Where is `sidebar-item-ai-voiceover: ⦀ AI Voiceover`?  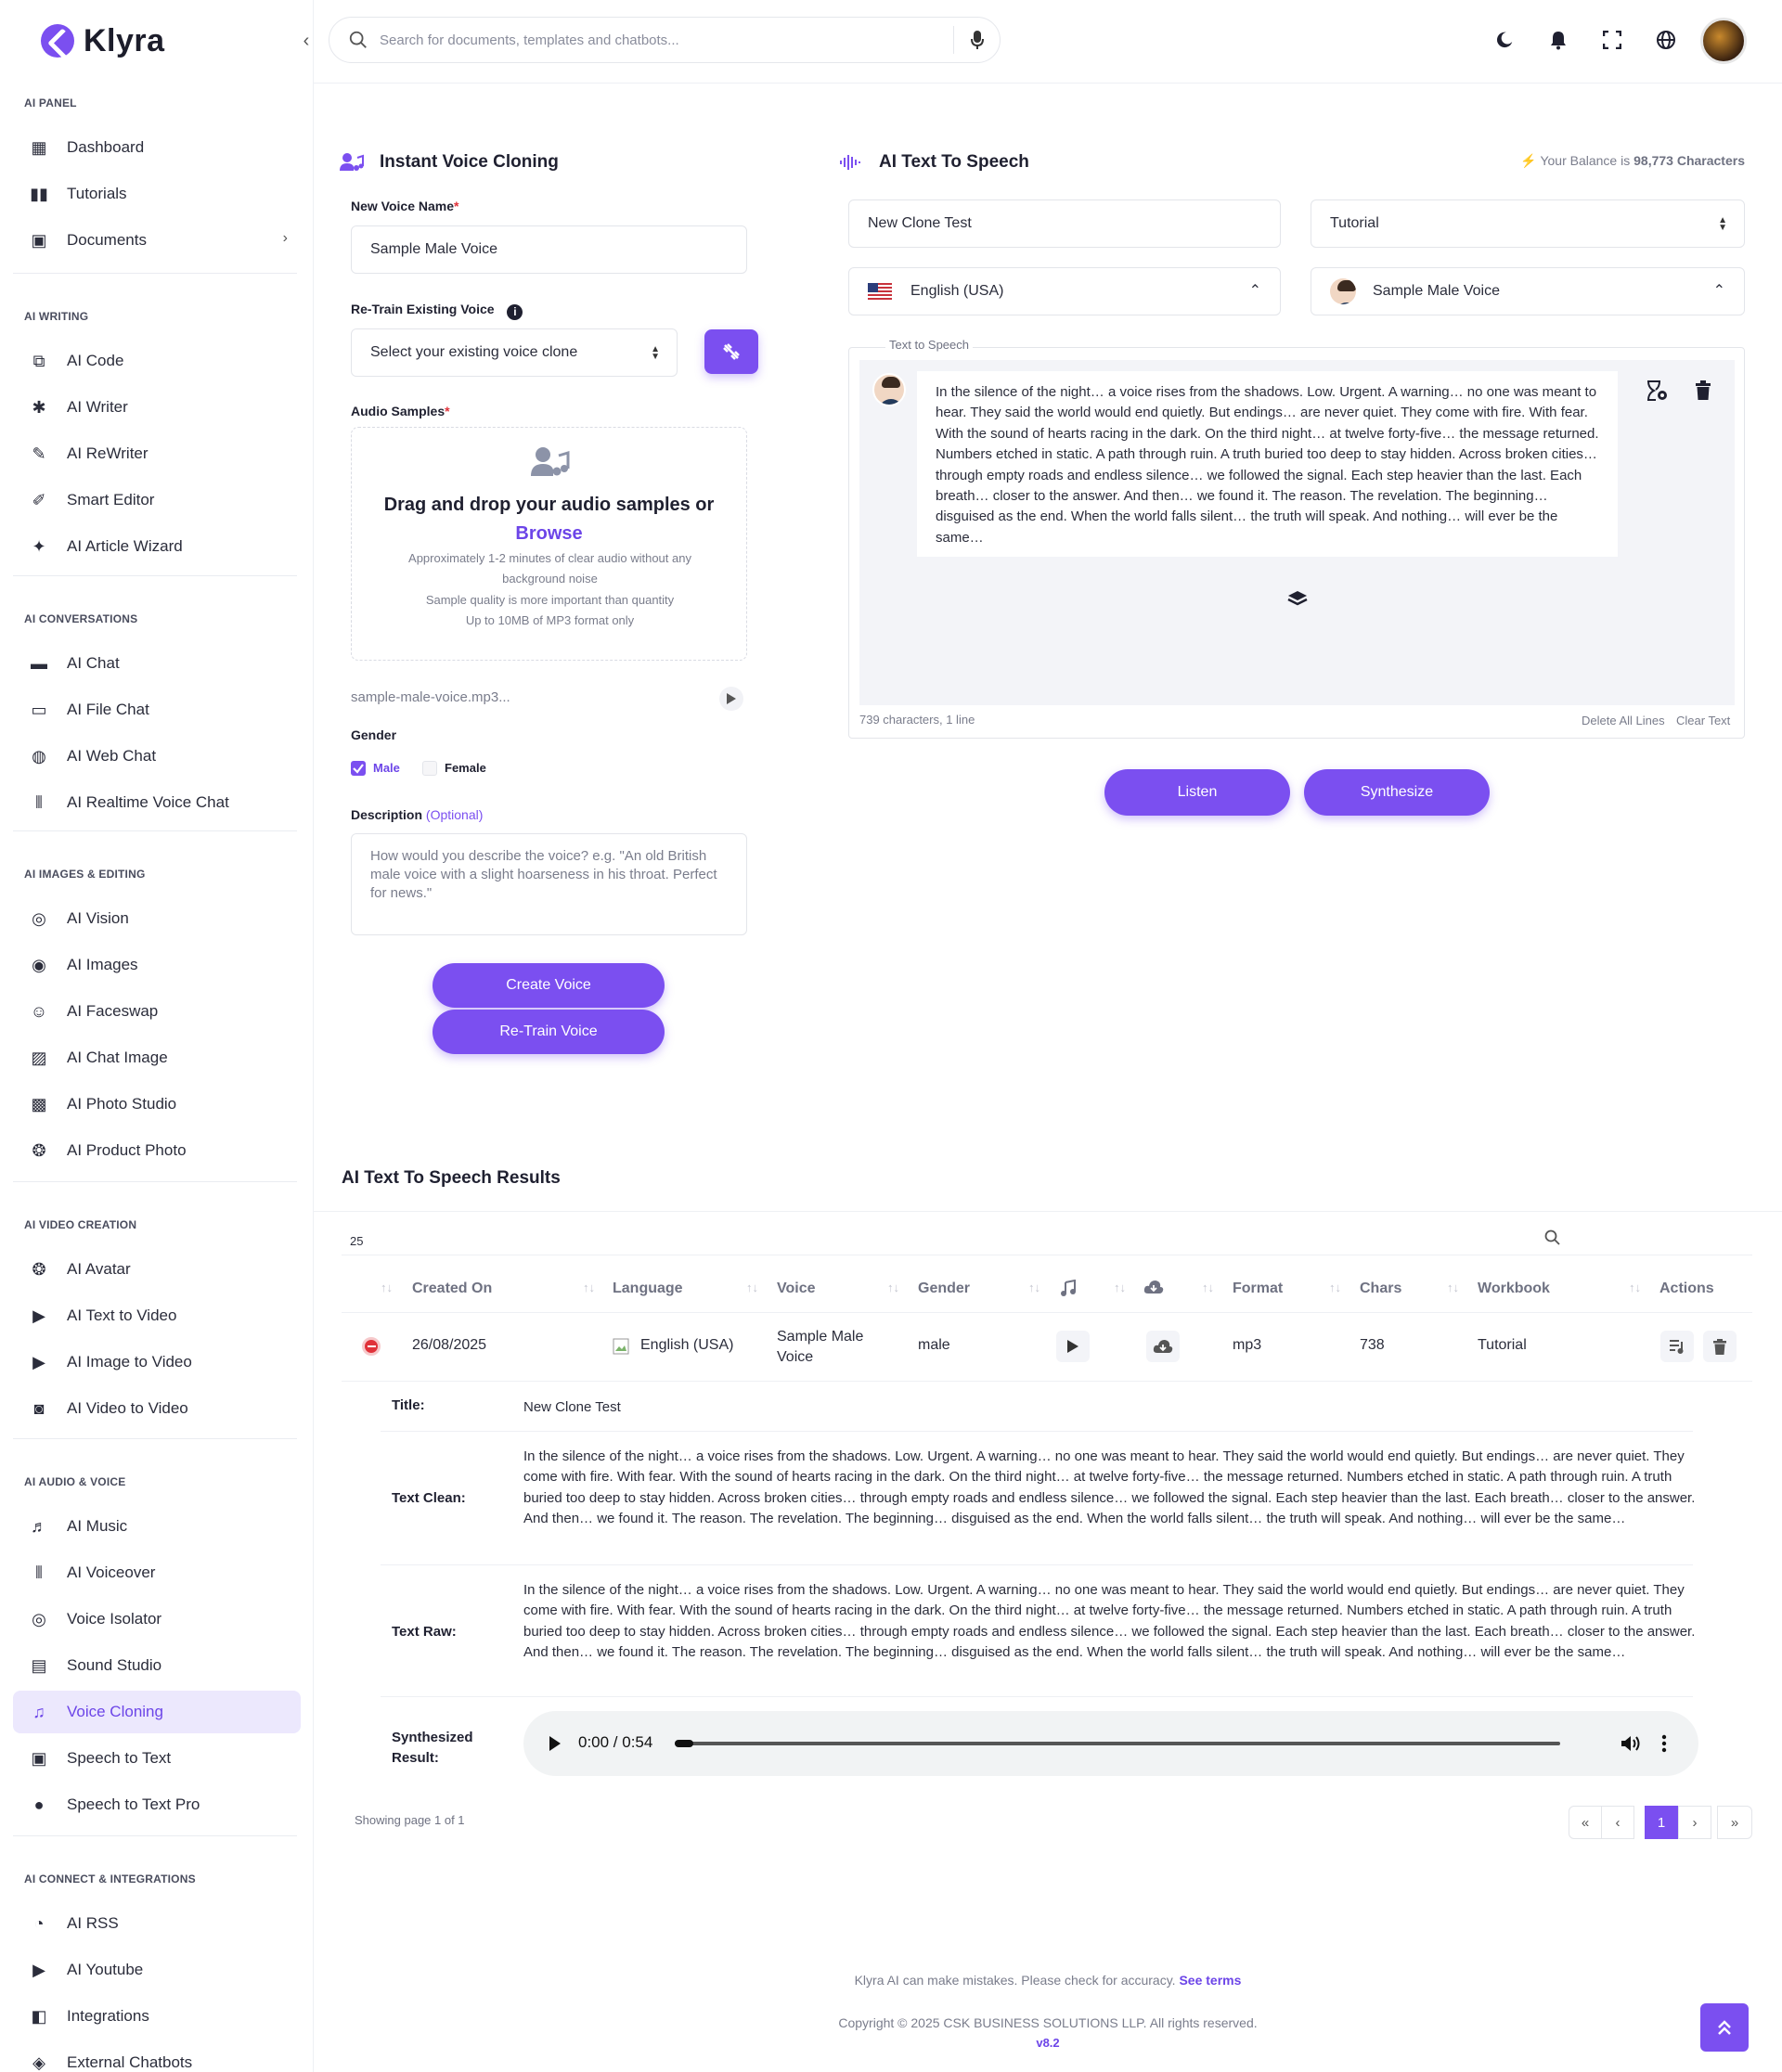
sidebar-item-ai-voiceover: ⦀ AI Voiceover is located at coordinates (157, 1572).